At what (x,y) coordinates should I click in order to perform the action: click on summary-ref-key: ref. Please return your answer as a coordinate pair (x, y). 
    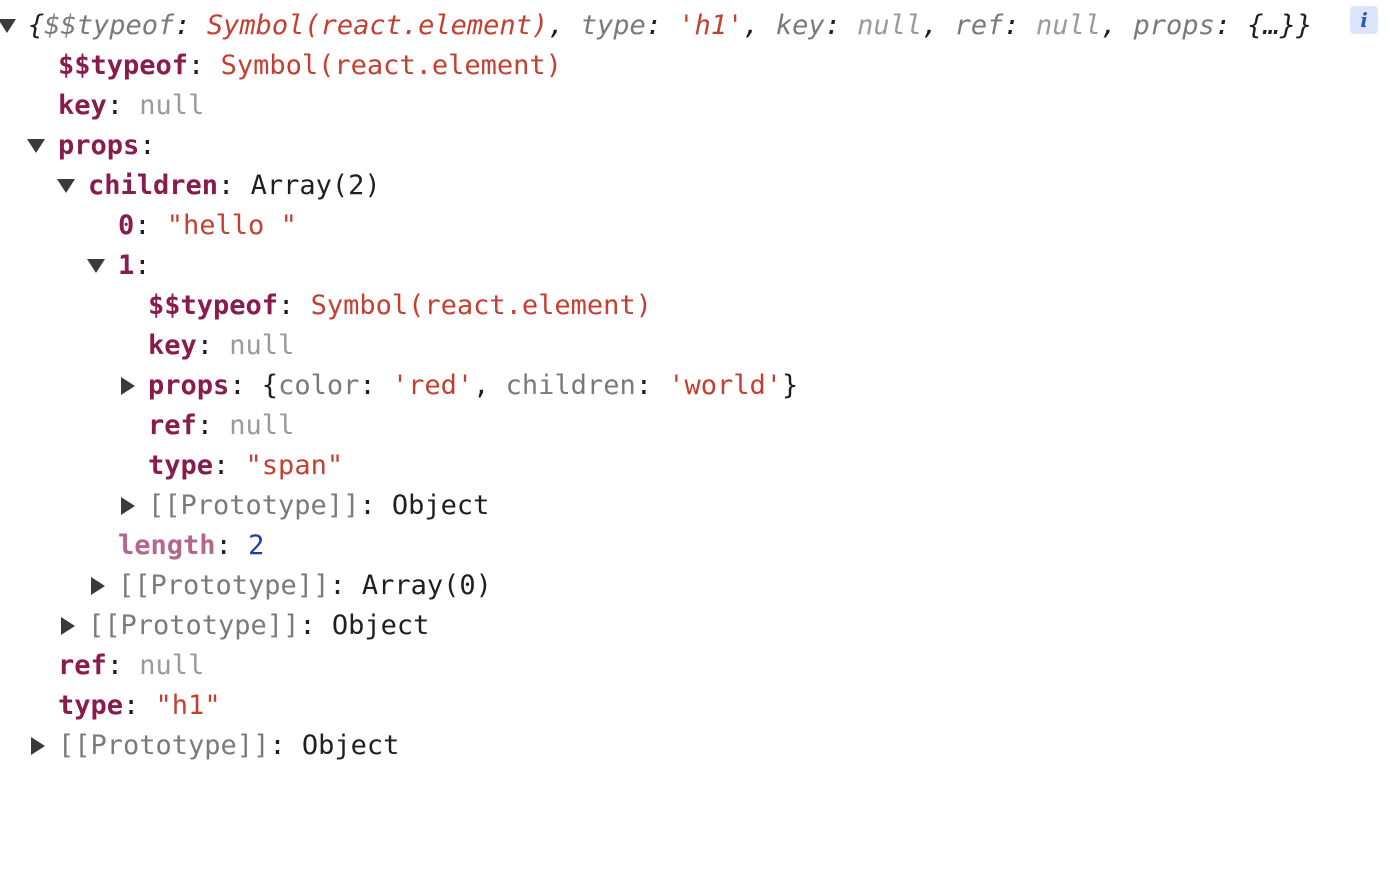
    Looking at the image, I should click on (979, 25).